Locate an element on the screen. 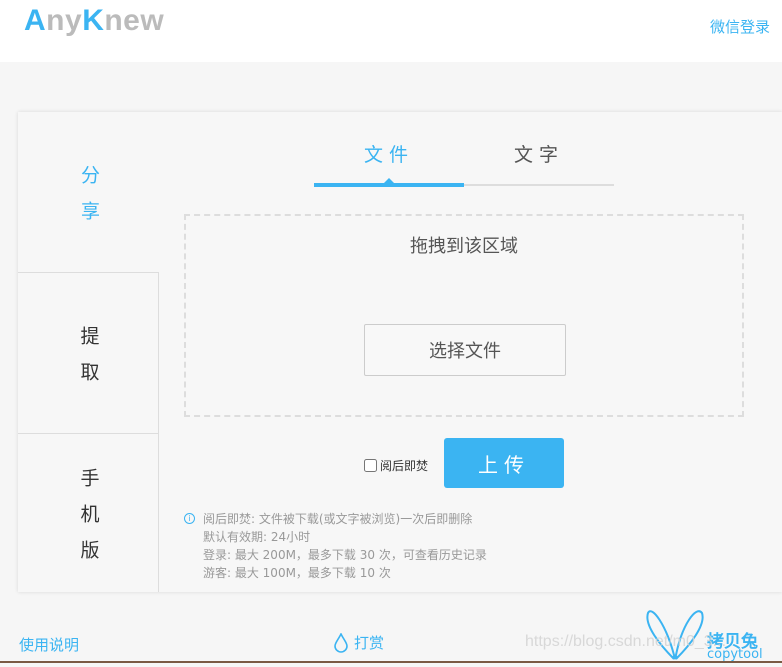 The height and width of the screenshot is (667, 782). sidebar: 分享 提取 手机版 is located at coordinates (88, 352).